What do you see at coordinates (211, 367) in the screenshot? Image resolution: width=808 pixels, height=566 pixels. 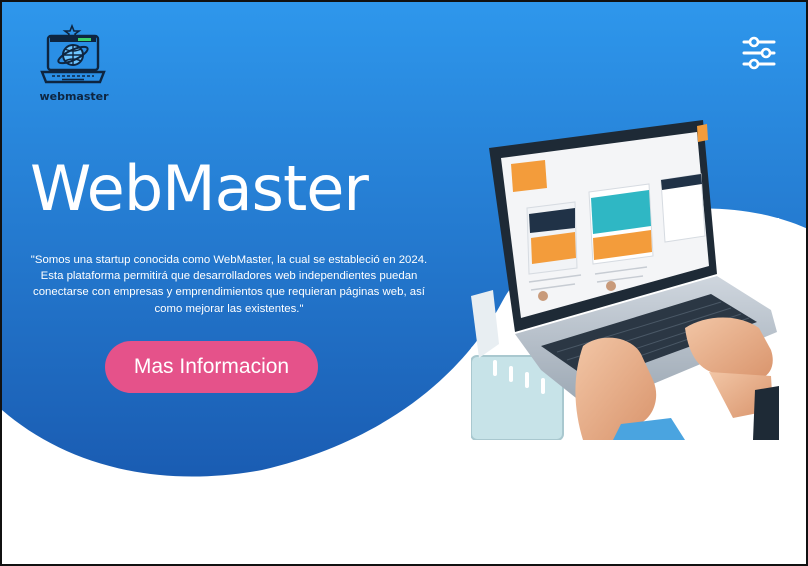 I see `mas-informacion-button: Mas Informacion` at bounding box center [211, 367].